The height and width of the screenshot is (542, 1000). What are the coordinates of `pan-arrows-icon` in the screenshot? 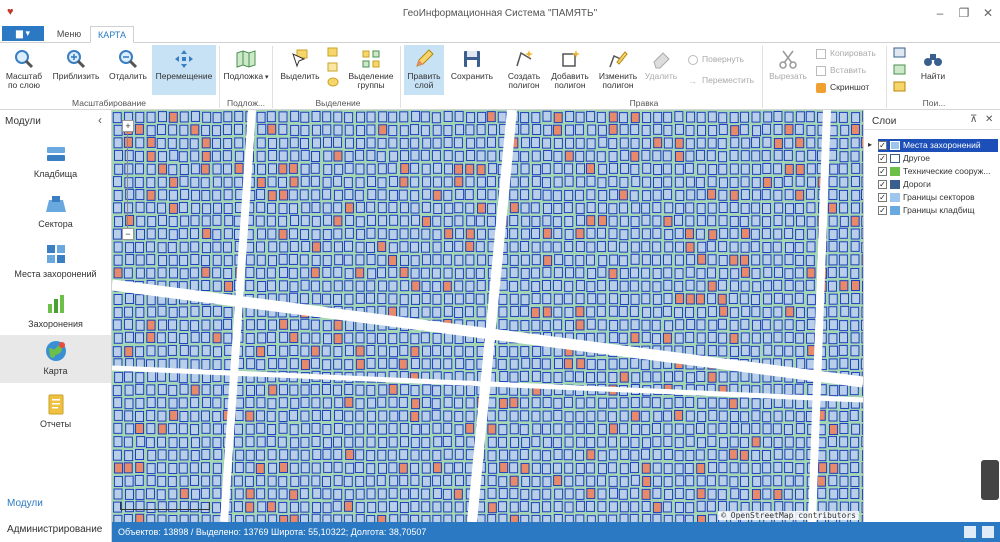 It's located at (184, 59).